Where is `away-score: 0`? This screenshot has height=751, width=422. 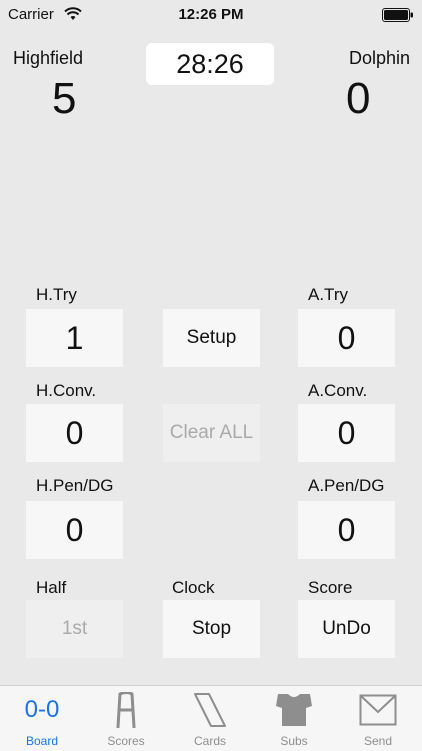
away-score: 0 is located at coordinates (358, 98).